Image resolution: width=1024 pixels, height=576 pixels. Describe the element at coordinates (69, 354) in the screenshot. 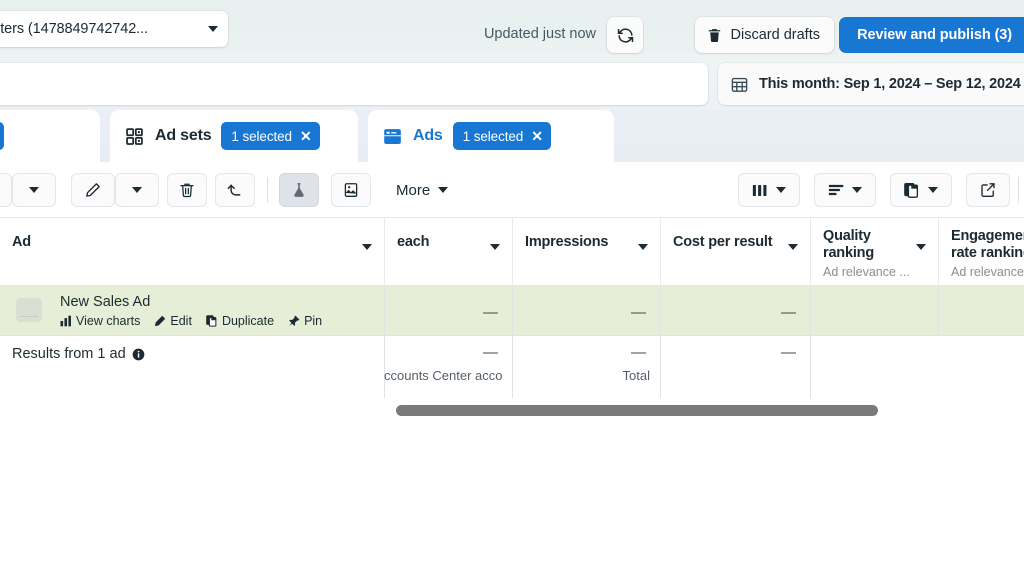

I see `results-summary-label: Results from 1 ad` at that location.